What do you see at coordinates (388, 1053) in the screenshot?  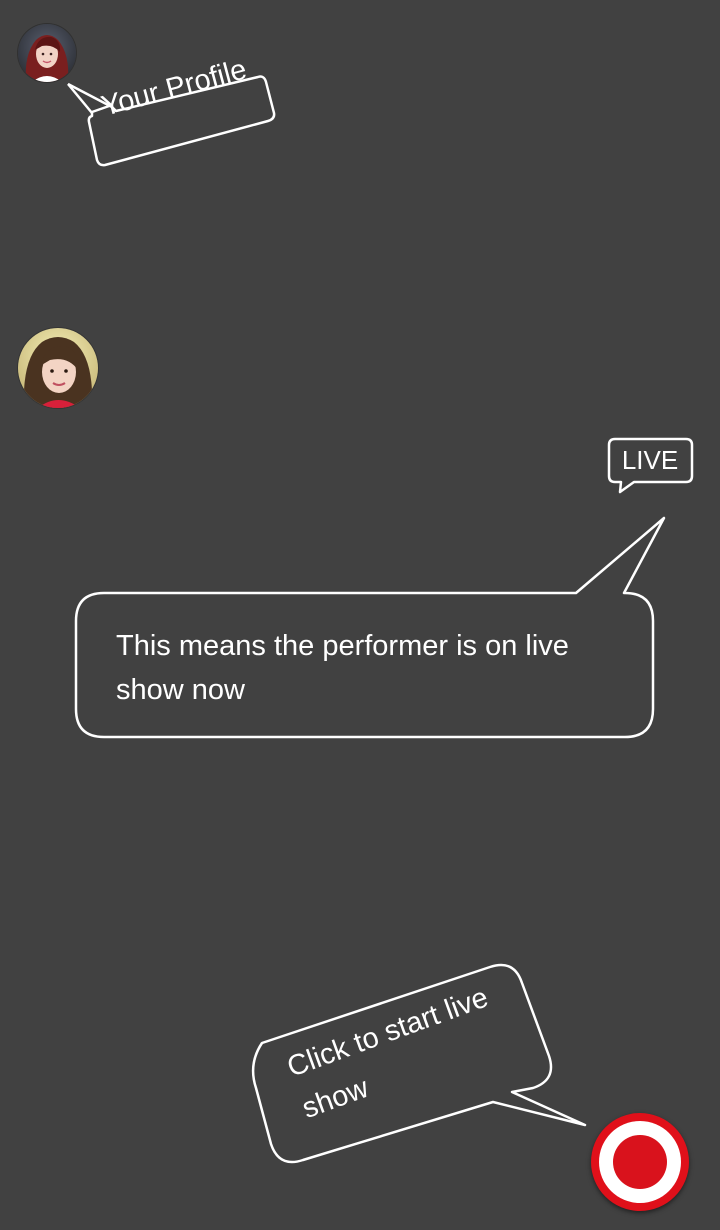 I see `start-hint-text: Click to start live show` at bounding box center [388, 1053].